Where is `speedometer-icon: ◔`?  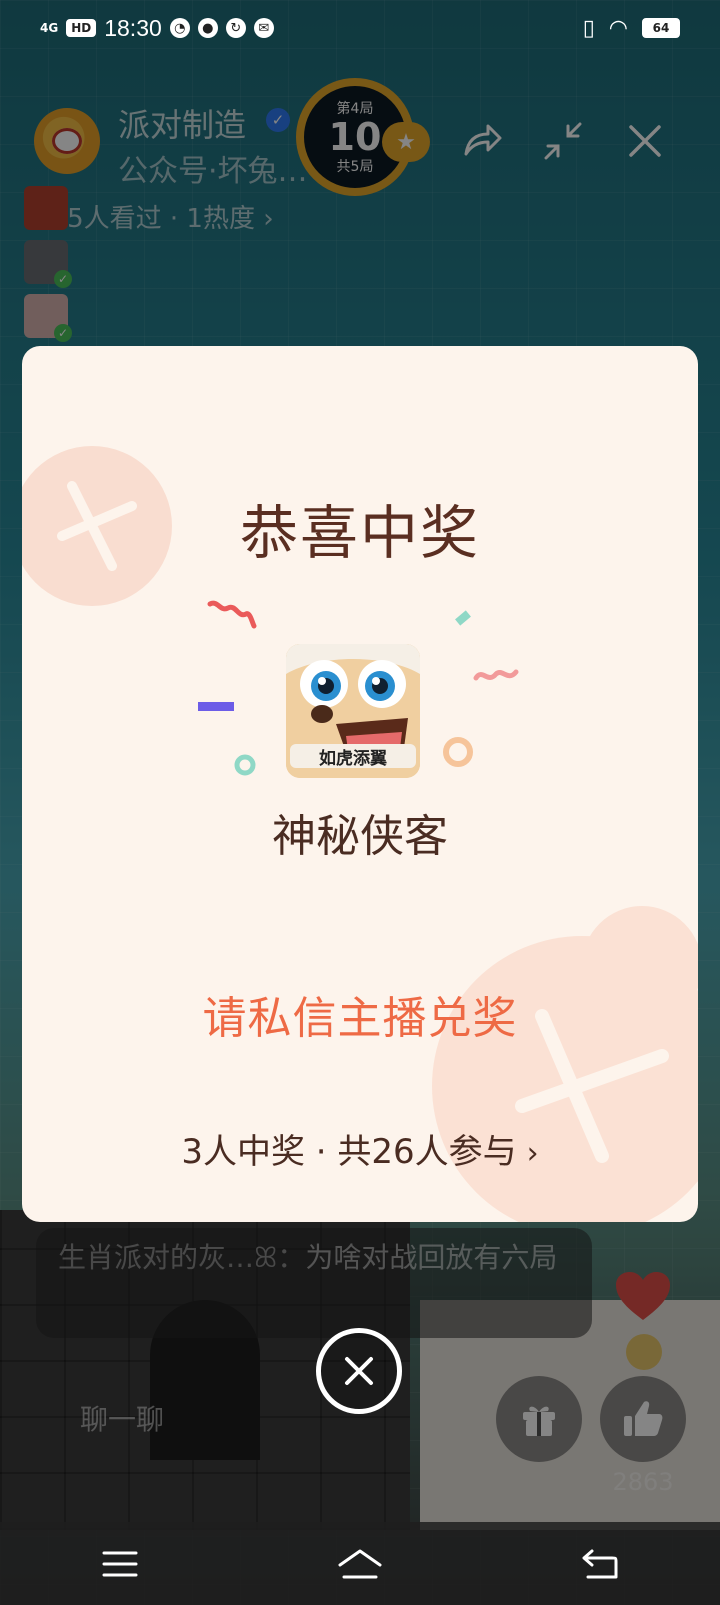
speedometer-icon: ◔ is located at coordinates (179, 28).